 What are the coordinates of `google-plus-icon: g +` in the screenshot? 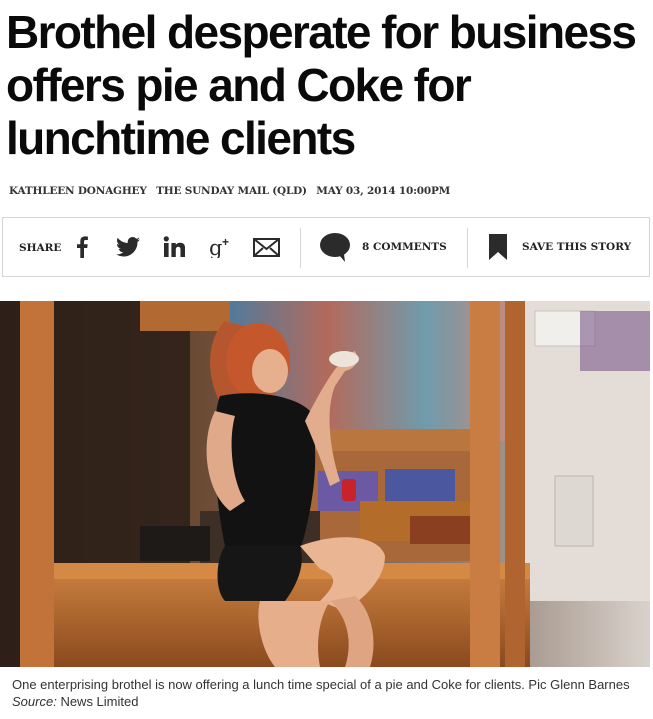 It's located at (221, 247).